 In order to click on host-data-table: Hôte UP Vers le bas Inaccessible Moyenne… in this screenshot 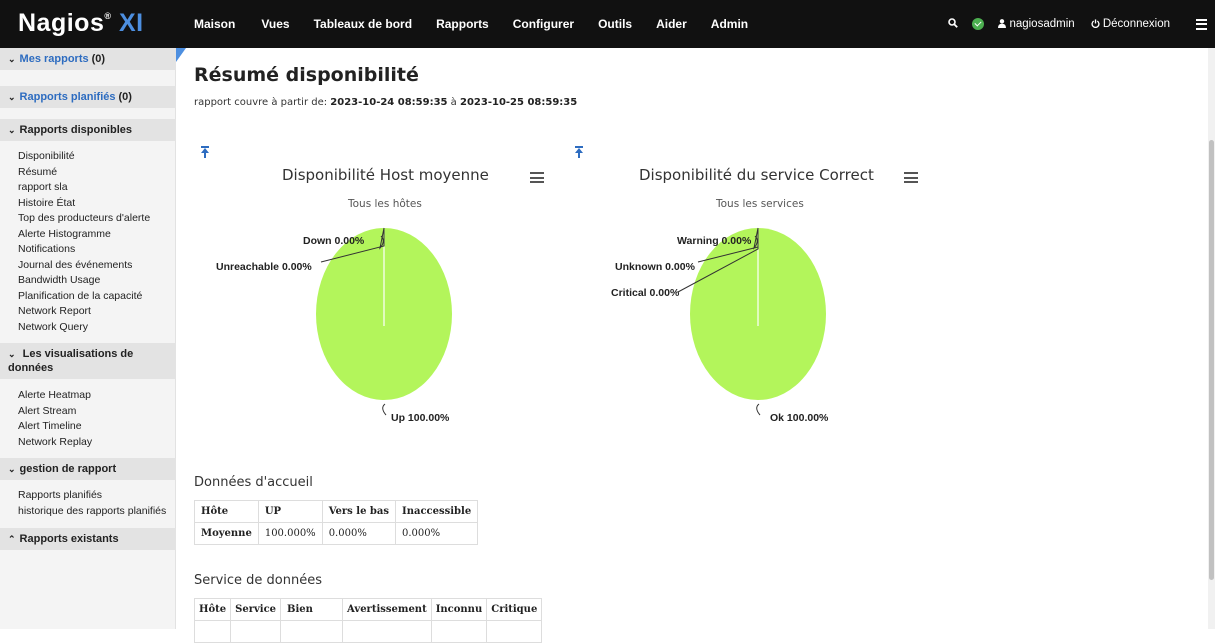, I will do `click(336, 522)`.